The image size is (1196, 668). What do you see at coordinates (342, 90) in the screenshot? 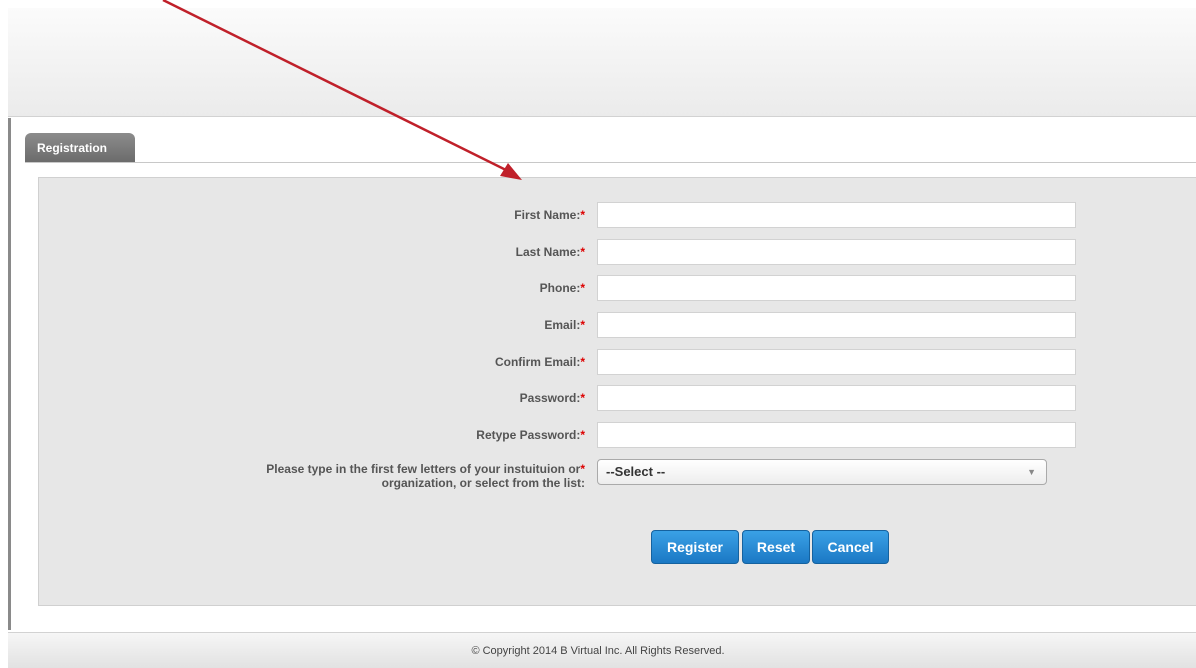
I see `annotation-arrow-icon` at bounding box center [342, 90].